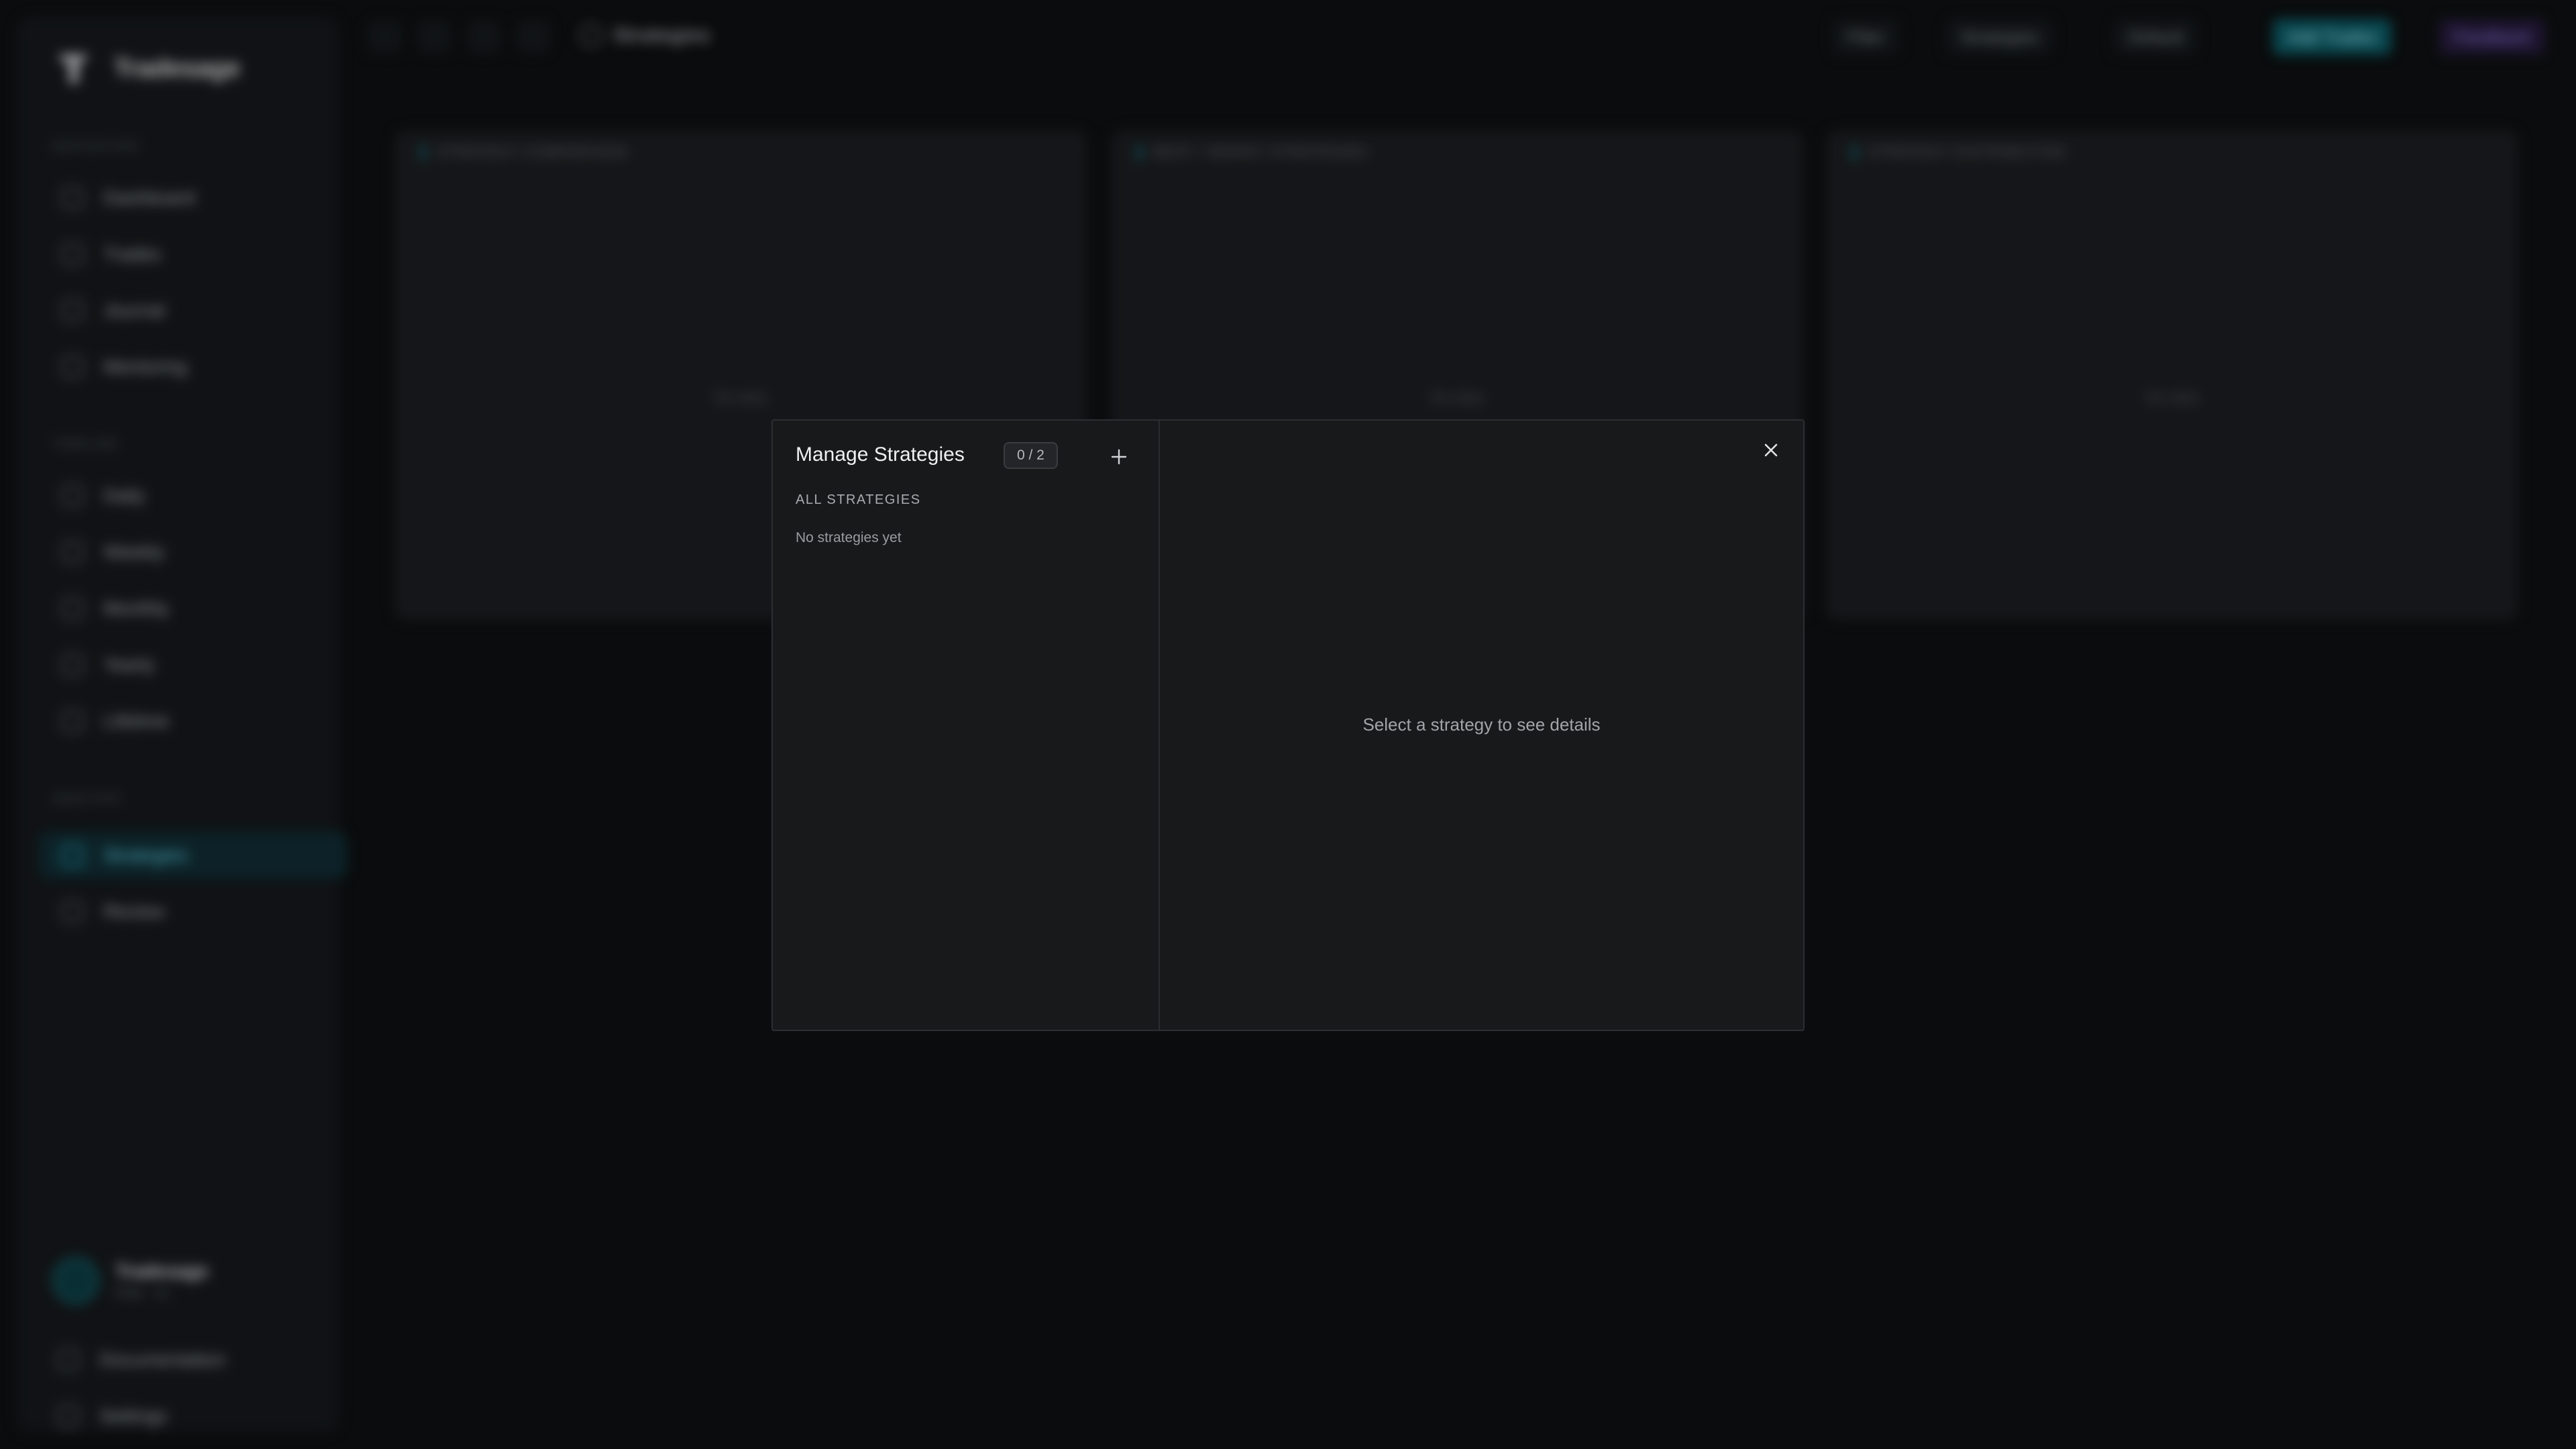  What do you see at coordinates (880, 454) in the screenshot?
I see `modal-title: Manage Strategies` at bounding box center [880, 454].